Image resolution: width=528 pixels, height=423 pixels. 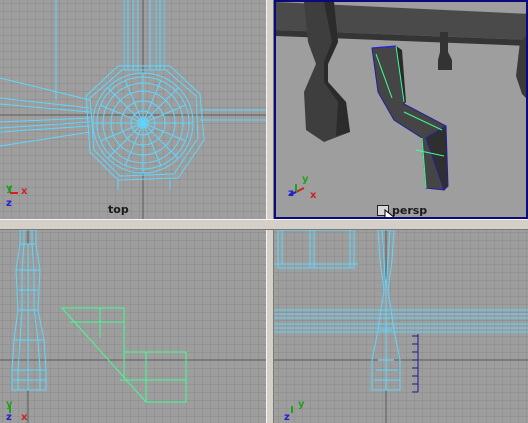 What do you see at coordinates (118, 209) in the screenshot?
I see `viewport-label-top: top` at bounding box center [118, 209].